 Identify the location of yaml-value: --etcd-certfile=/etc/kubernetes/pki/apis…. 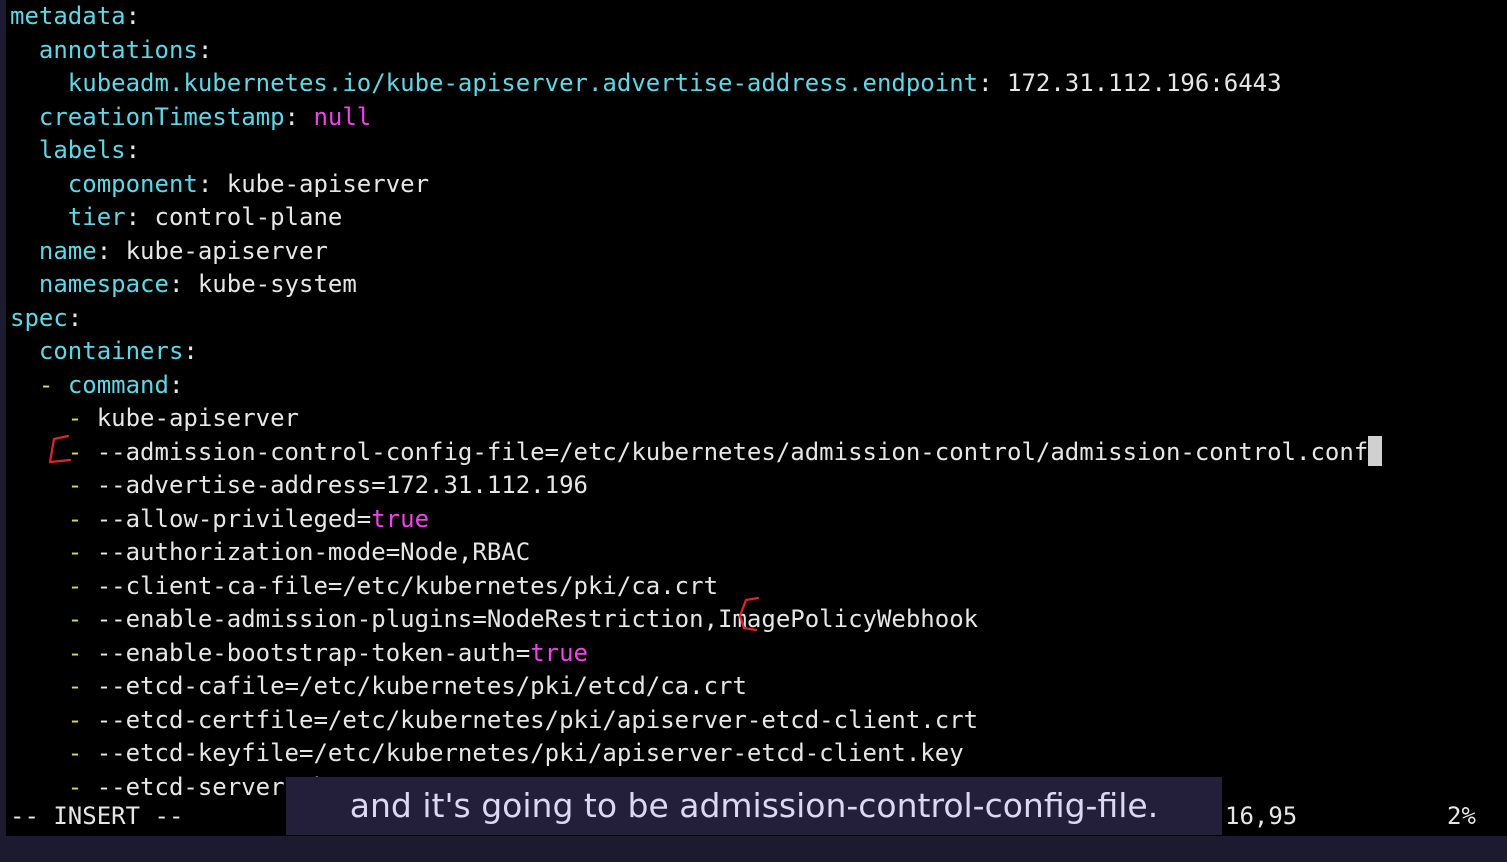
(537, 719).